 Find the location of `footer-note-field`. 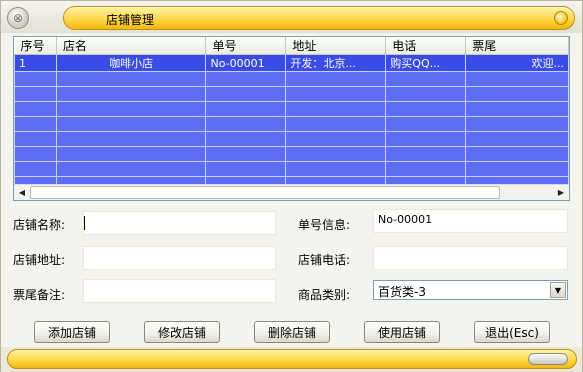

footer-note-field is located at coordinates (179, 291).